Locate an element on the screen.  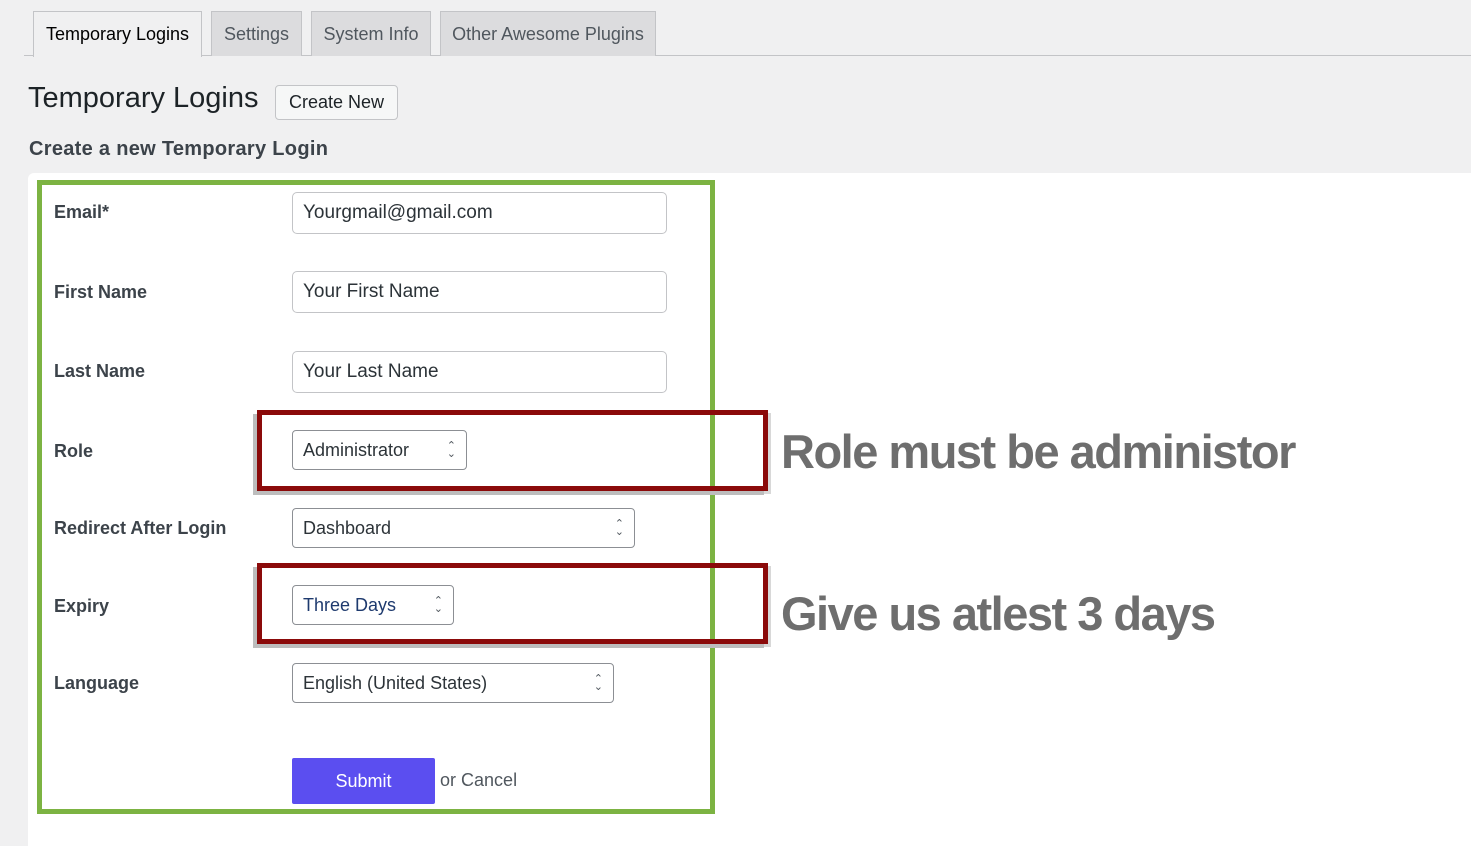
or-cancel-text: or Cancel is located at coordinates (478, 780).